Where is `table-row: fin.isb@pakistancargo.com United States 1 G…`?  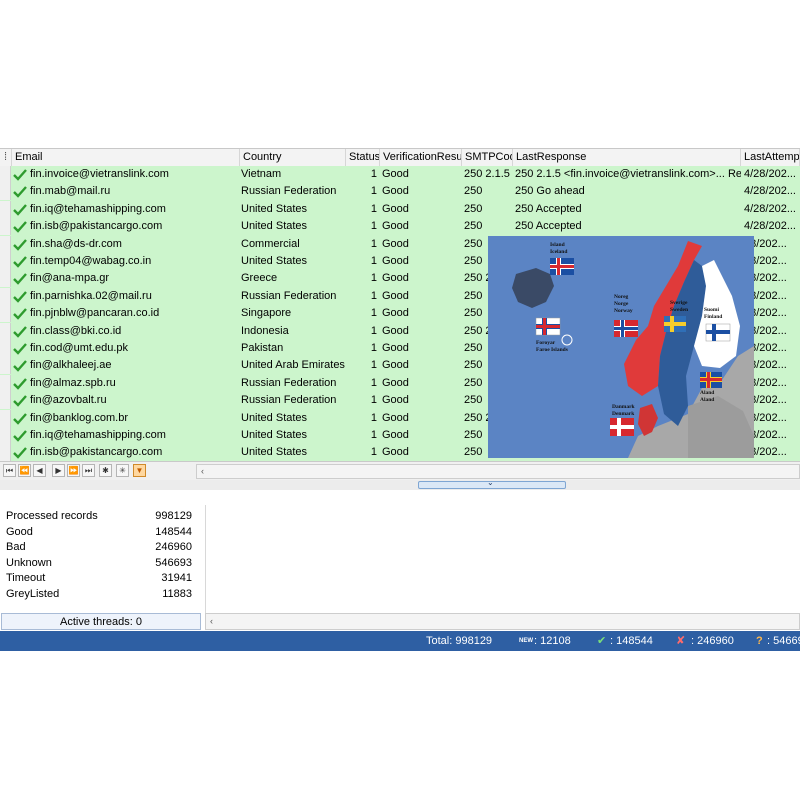
table-row: fin.isb@pakistancargo.com United States 1 G… is located at coordinates (400, 227).